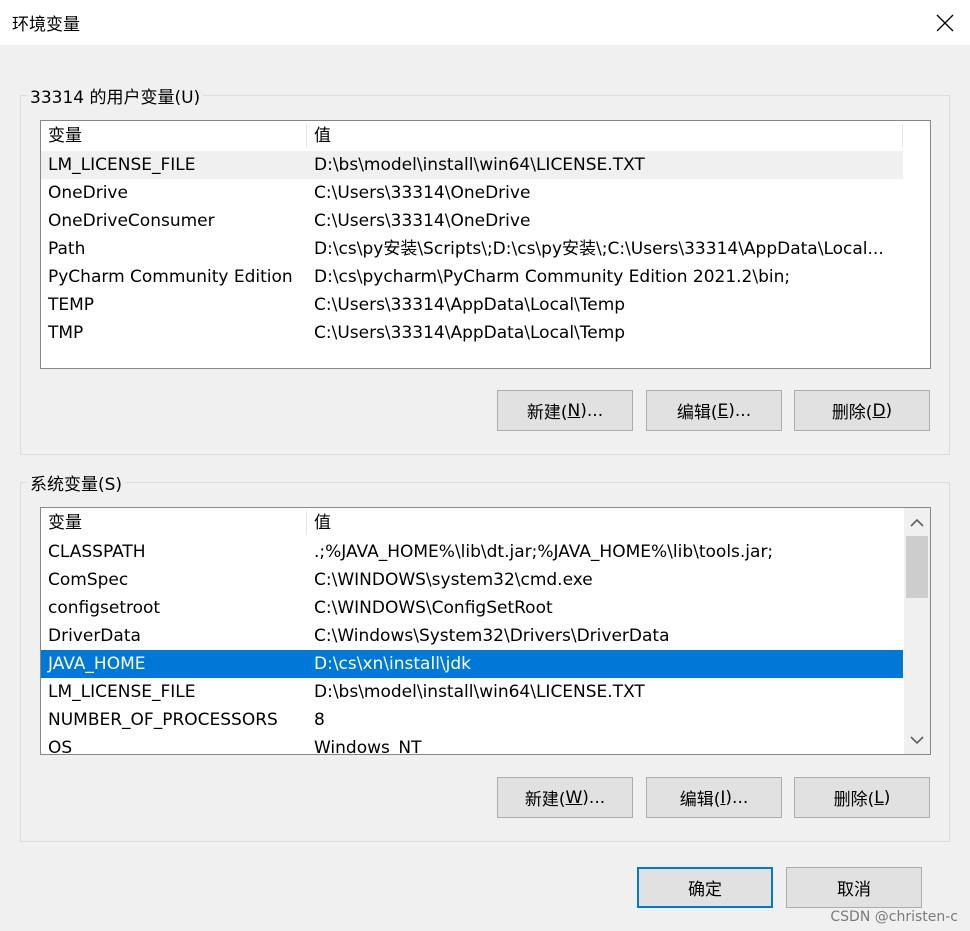 Image resolution: width=970 pixels, height=931 pixels. Describe the element at coordinates (88, 193) in the screenshot. I see `variable-name: OneDrive` at that location.